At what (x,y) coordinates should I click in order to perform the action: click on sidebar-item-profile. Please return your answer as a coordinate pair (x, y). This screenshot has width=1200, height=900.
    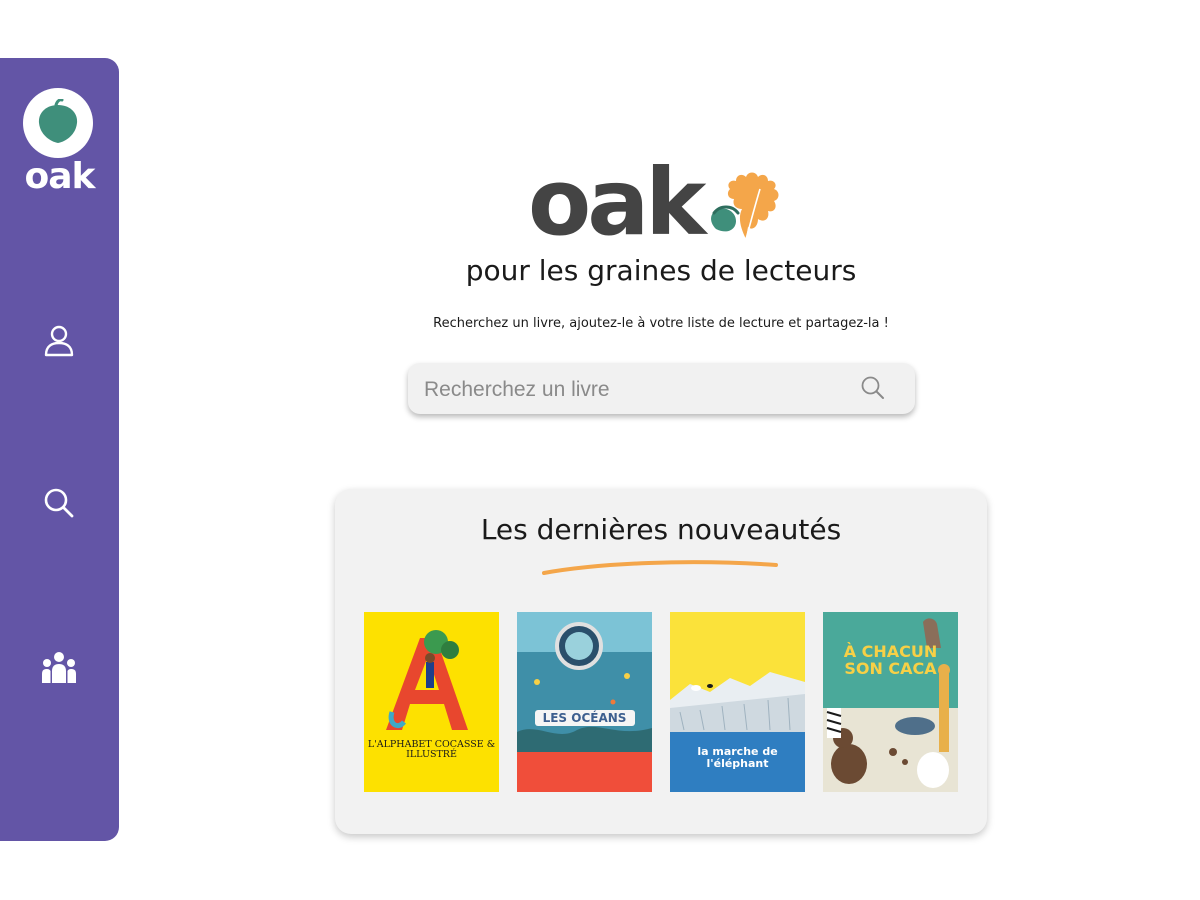
    Looking at the image, I should click on (59, 341).